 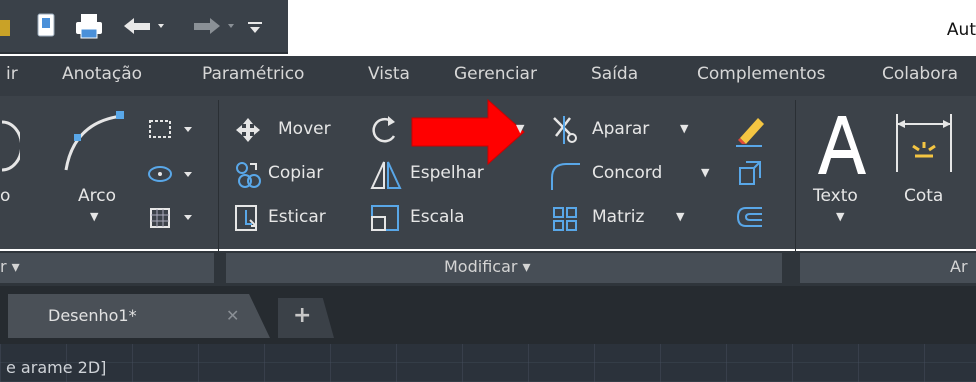 I want to click on hatch-icon, so click(x=171, y=218).